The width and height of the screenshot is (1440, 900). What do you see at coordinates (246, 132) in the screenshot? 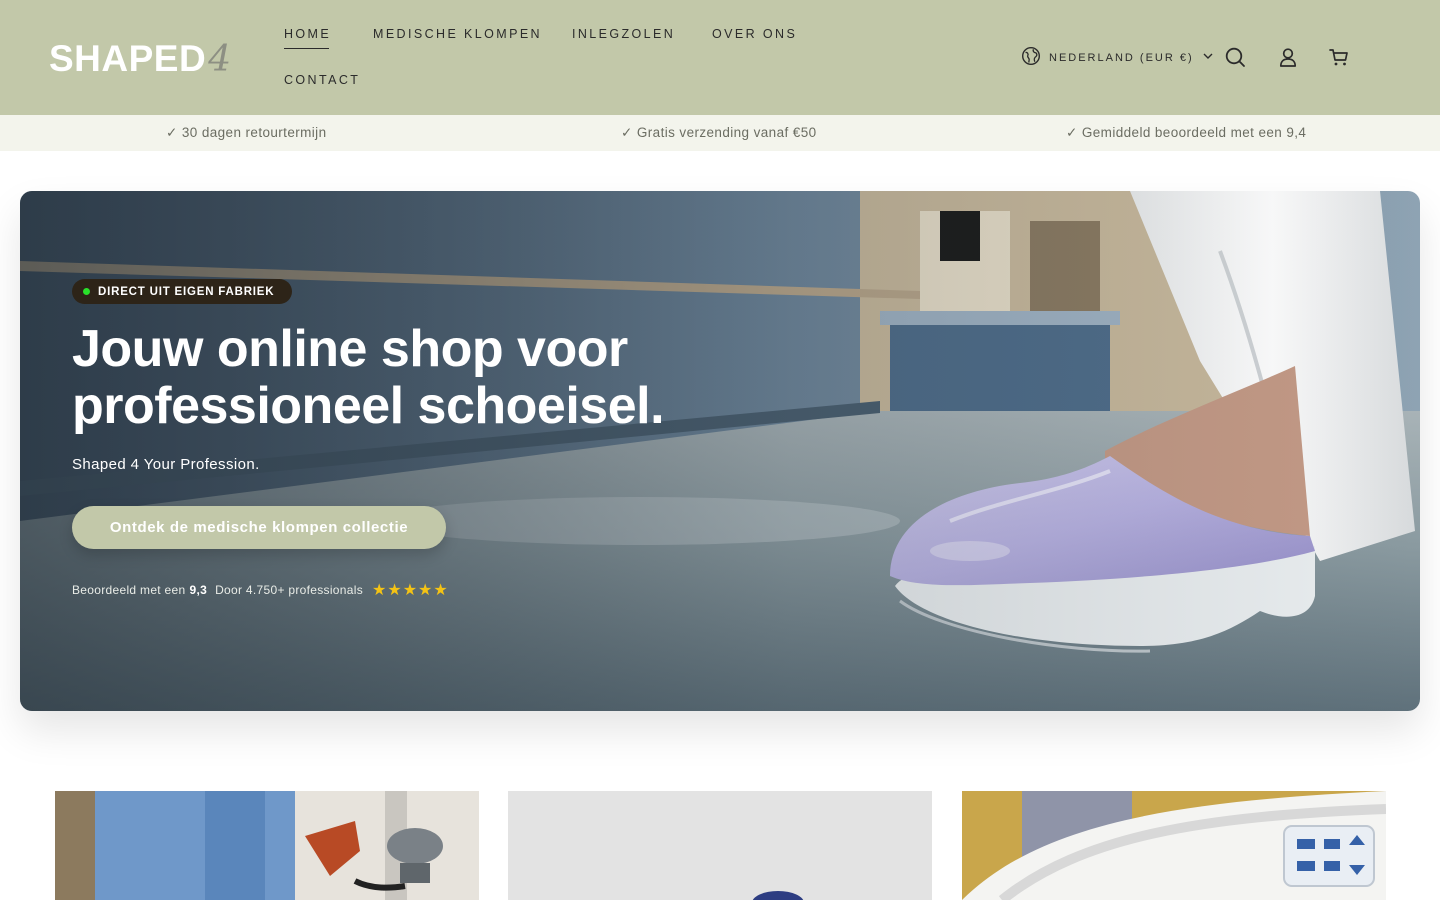
I see `usp-returns: ✓ 30 dagen retourtermijn` at bounding box center [246, 132].